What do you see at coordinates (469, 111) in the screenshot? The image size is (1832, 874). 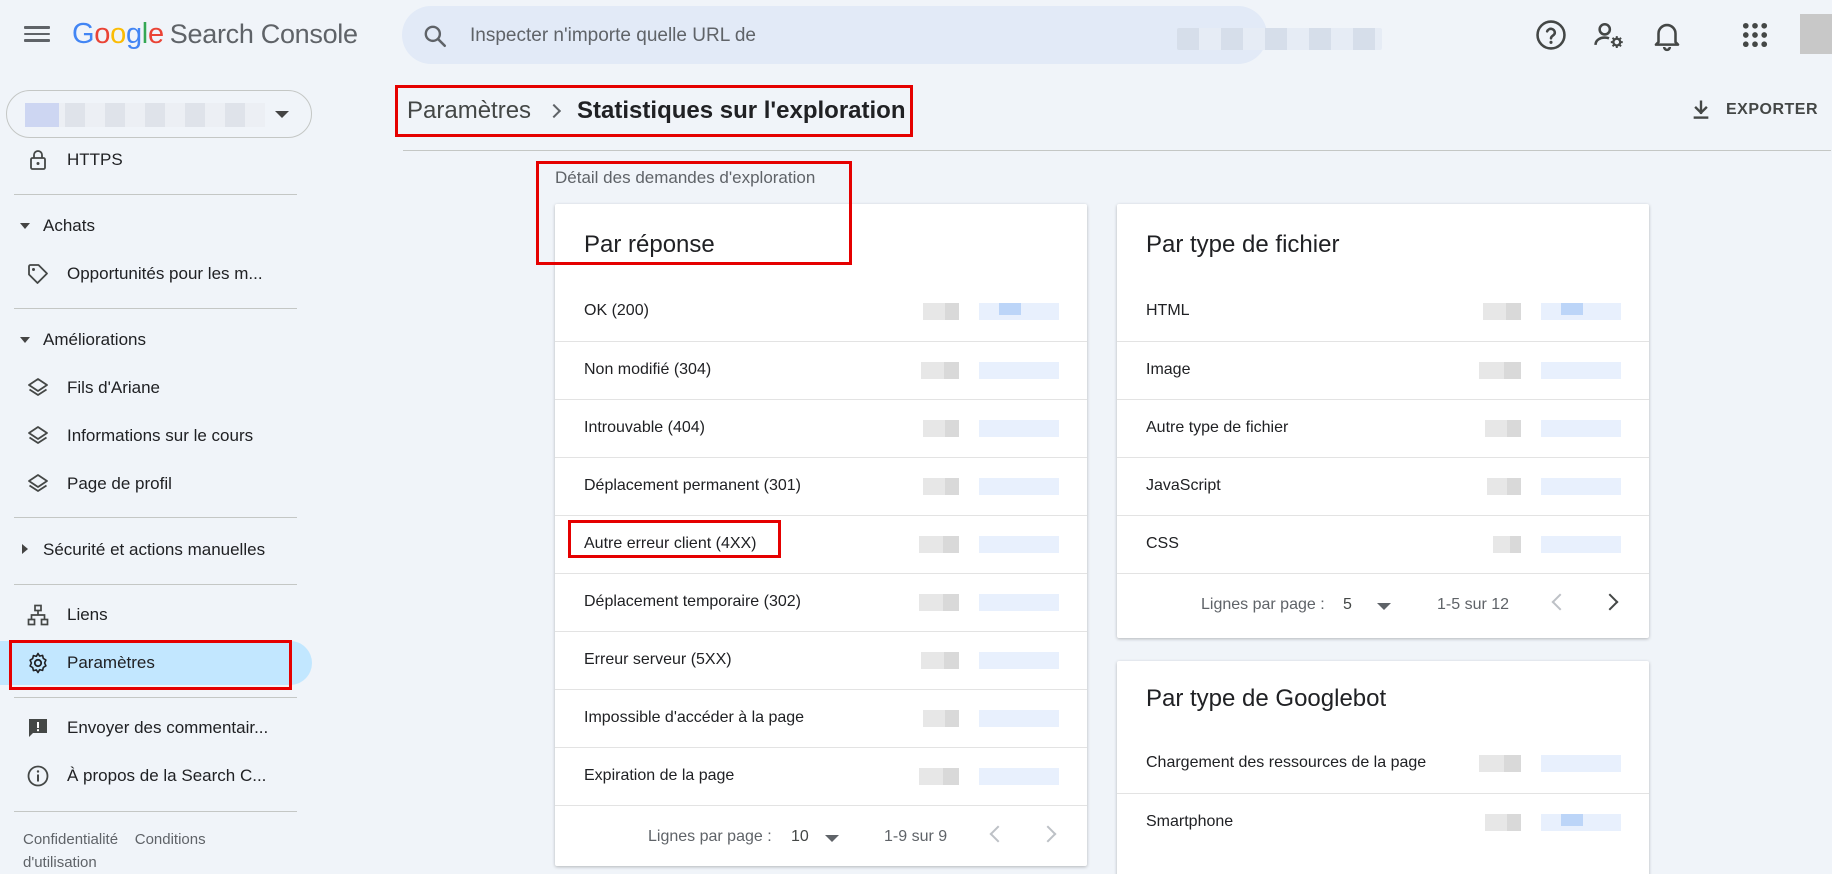 I see `breadcrumb-parent: Paramètres` at bounding box center [469, 111].